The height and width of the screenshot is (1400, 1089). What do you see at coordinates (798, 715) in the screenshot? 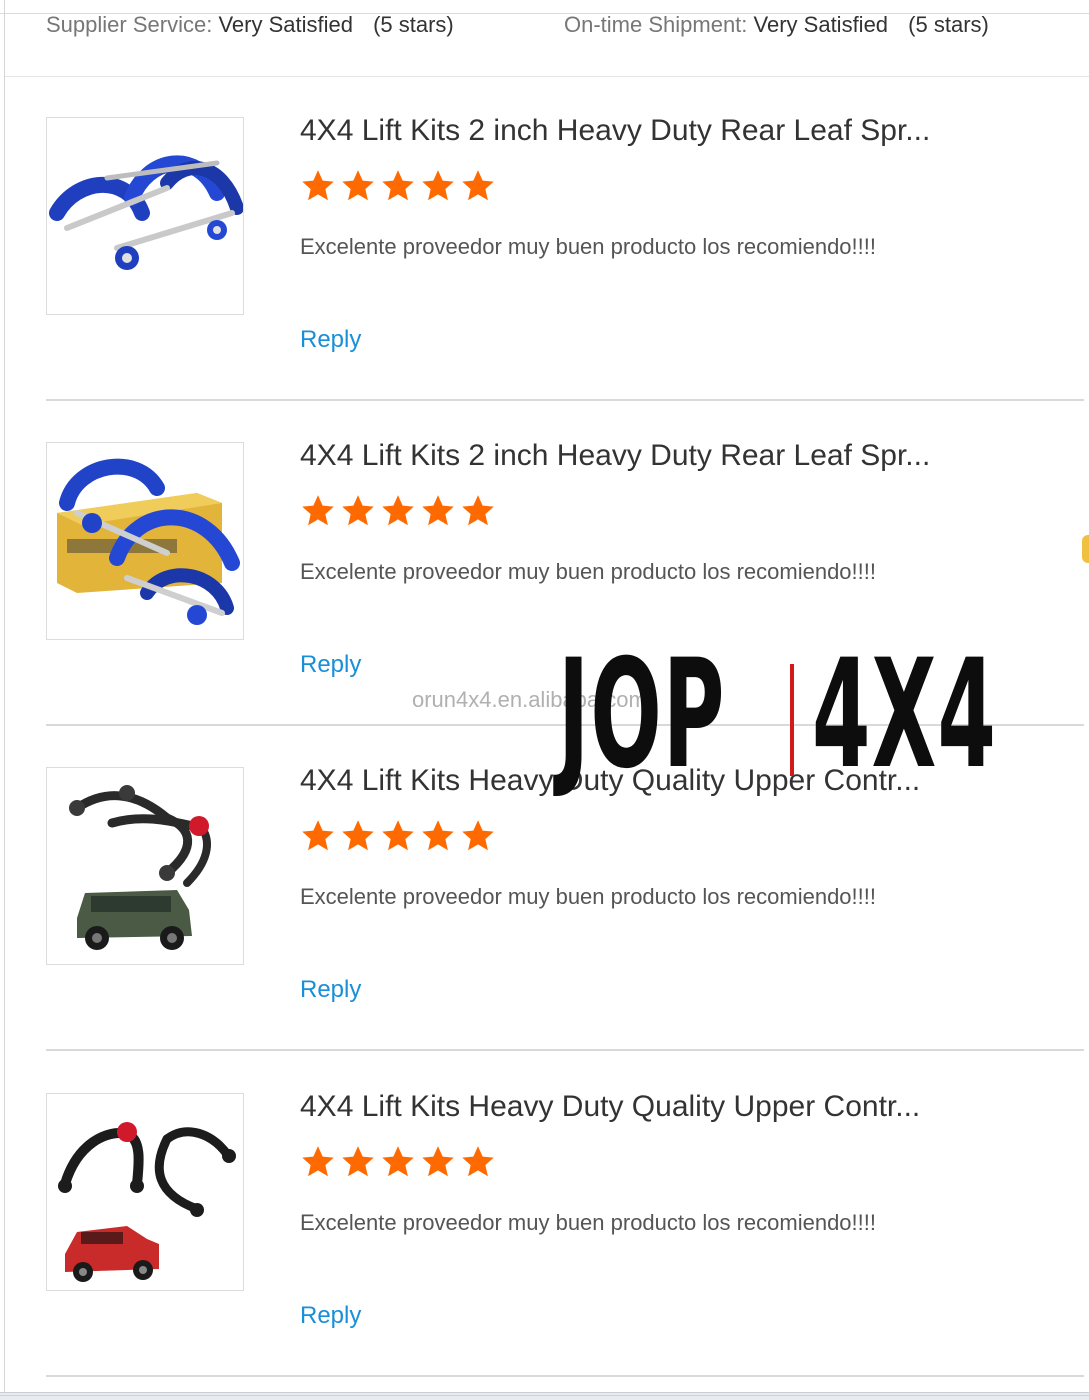
I see `brand-watermark-logo: JOP 4X4` at bounding box center [798, 715].